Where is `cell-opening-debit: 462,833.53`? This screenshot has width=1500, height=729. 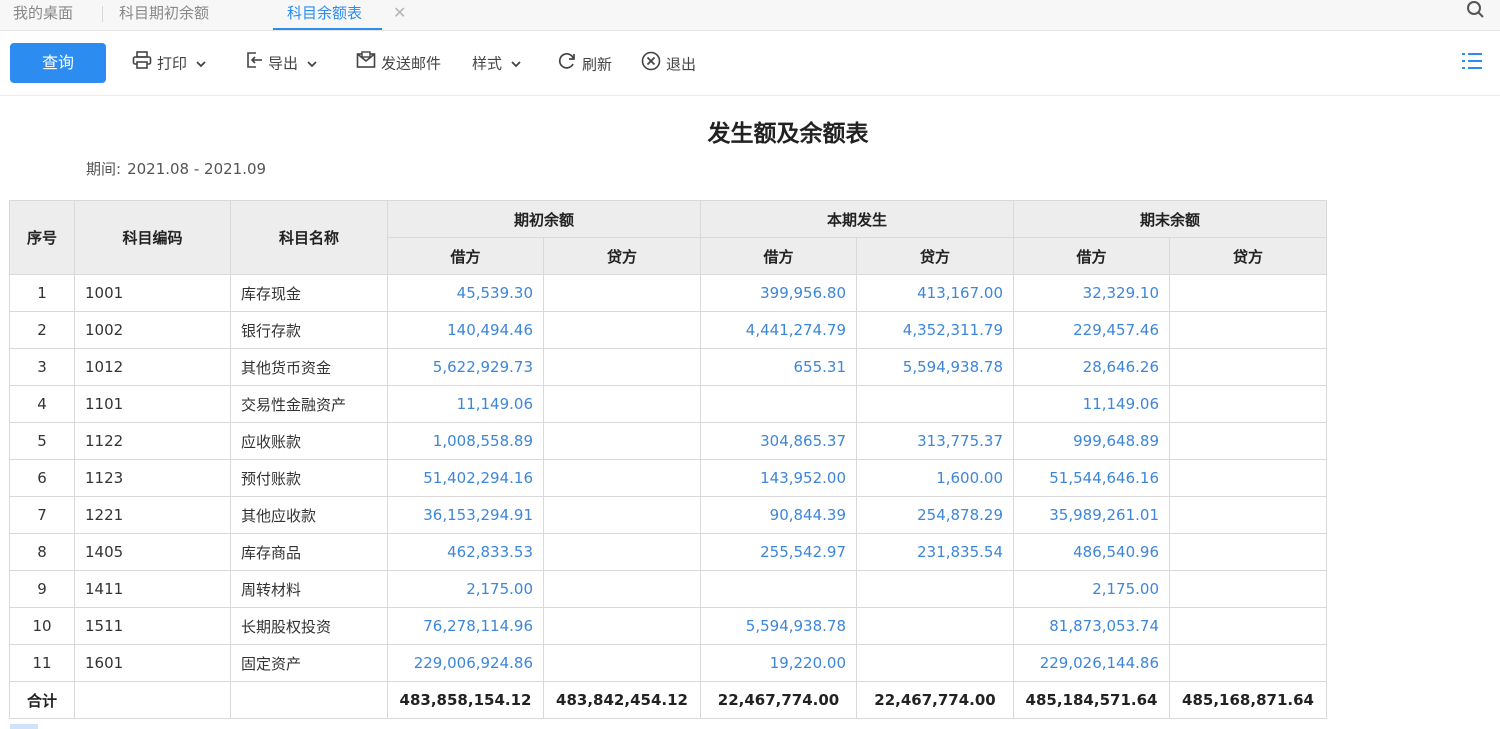 cell-opening-debit: 462,833.53 is located at coordinates (465, 552).